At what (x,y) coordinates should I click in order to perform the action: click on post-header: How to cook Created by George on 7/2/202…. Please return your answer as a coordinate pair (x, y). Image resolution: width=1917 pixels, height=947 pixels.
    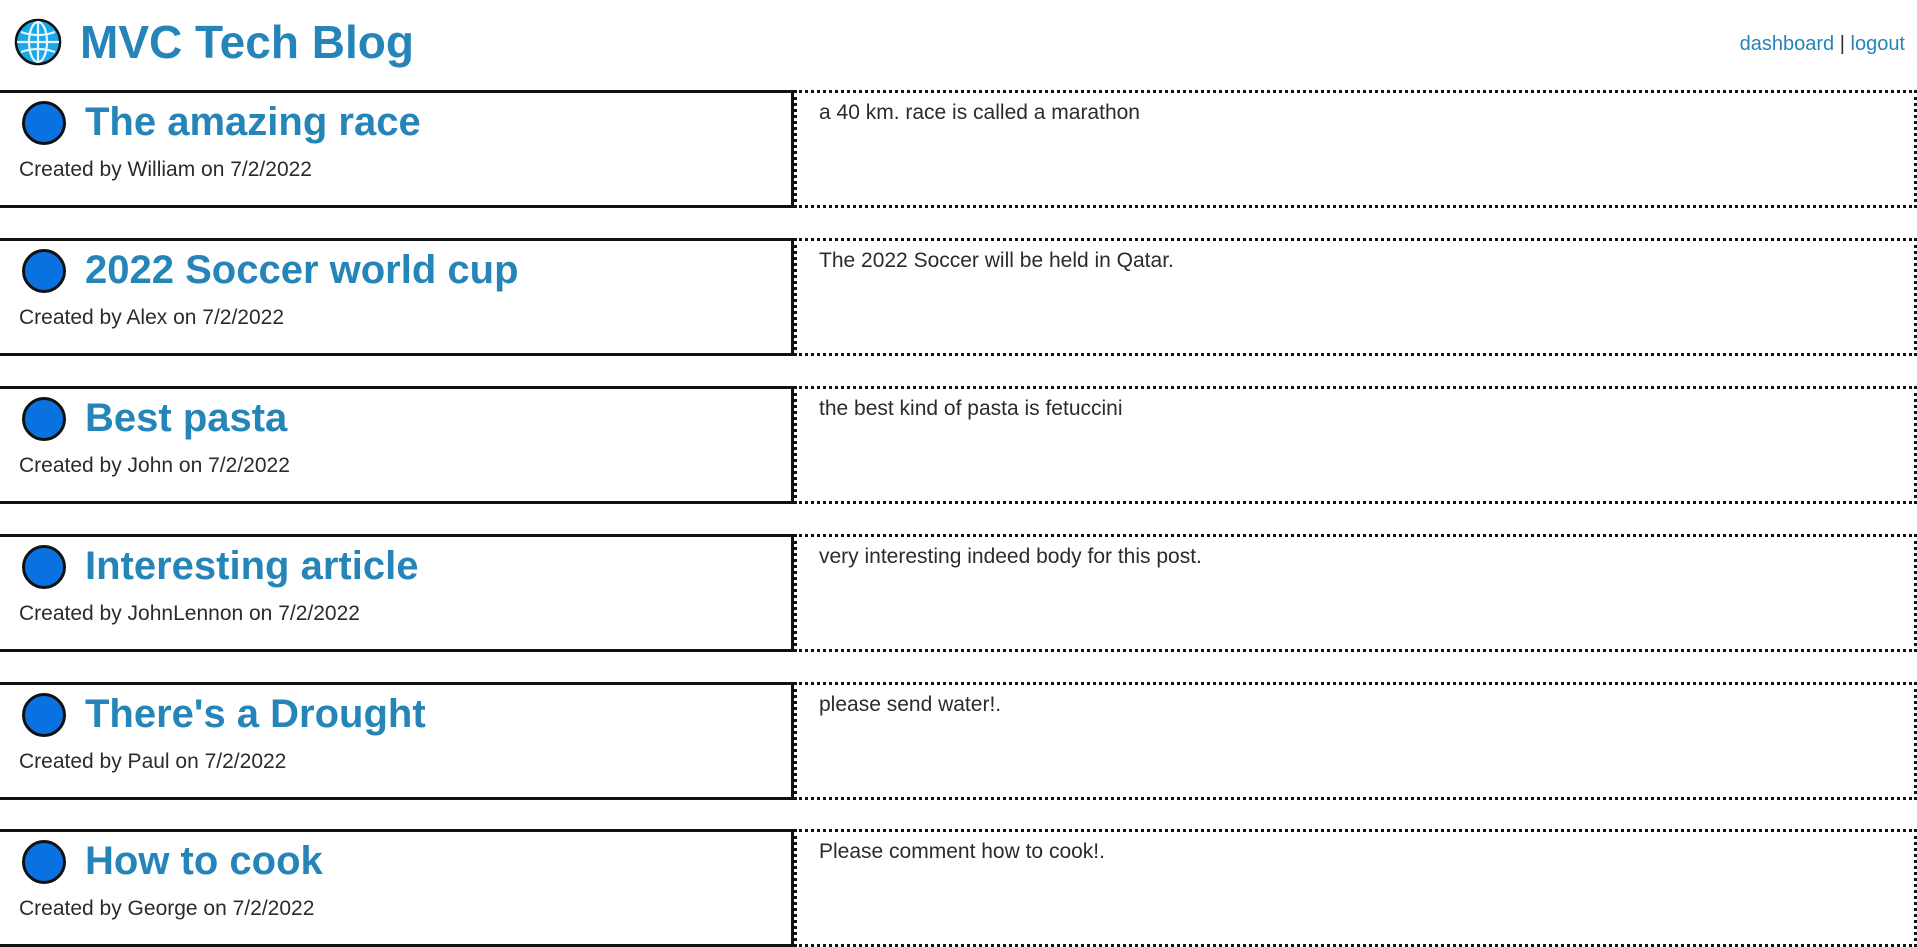
    Looking at the image, I should click on (397, 888).